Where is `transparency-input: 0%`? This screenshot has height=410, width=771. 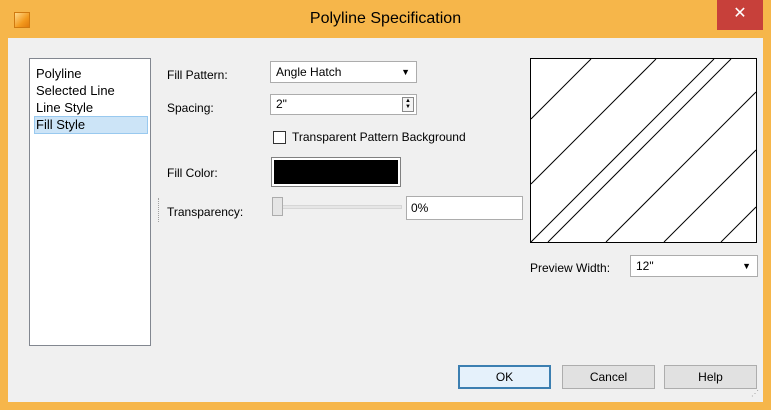
transparency-input: 0% is located at coordinates (464, 208).